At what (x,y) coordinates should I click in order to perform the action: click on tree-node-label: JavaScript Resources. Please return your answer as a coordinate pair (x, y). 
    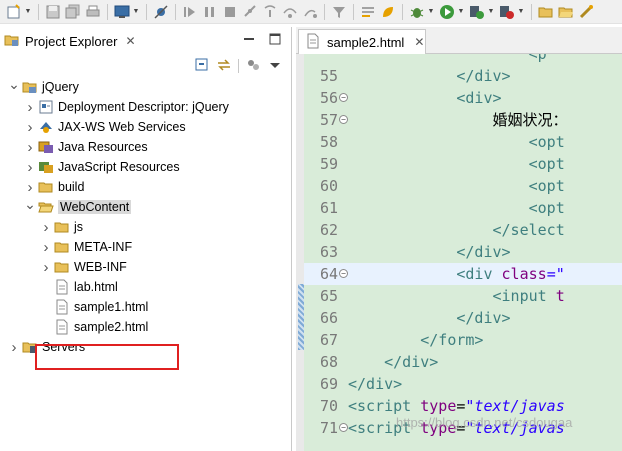
    Looking at the image, I should click on (119, 167).